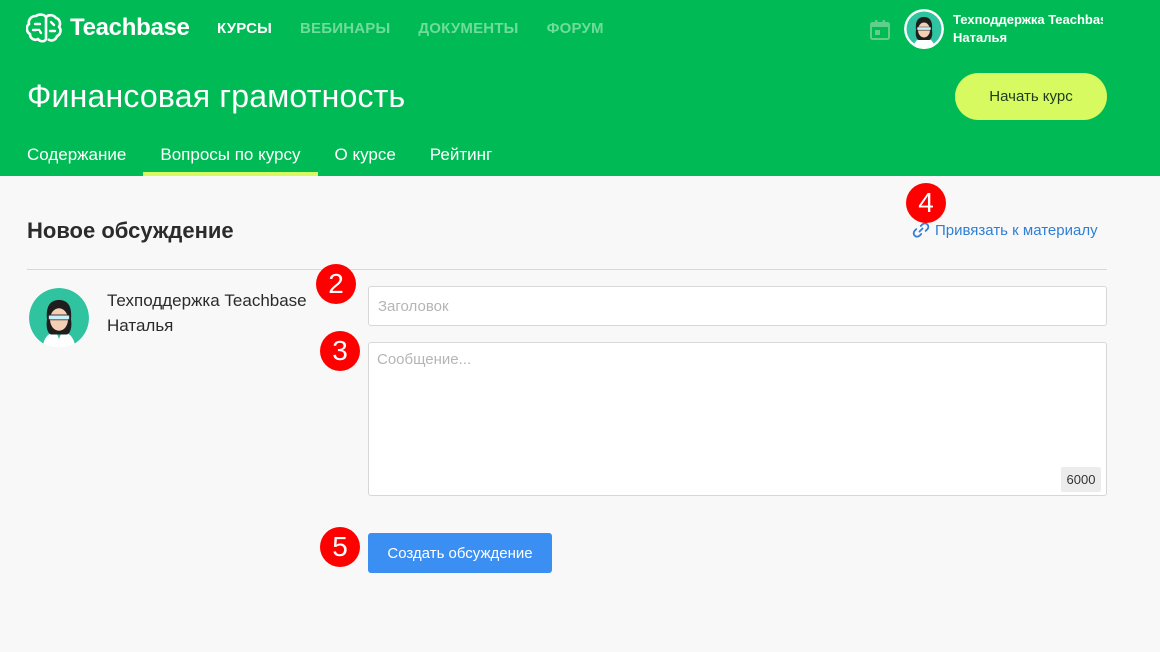  Describe the element at coordinates (244, 28) in the screenshot. I see `nav-courses: КУРСЫ` at that location.